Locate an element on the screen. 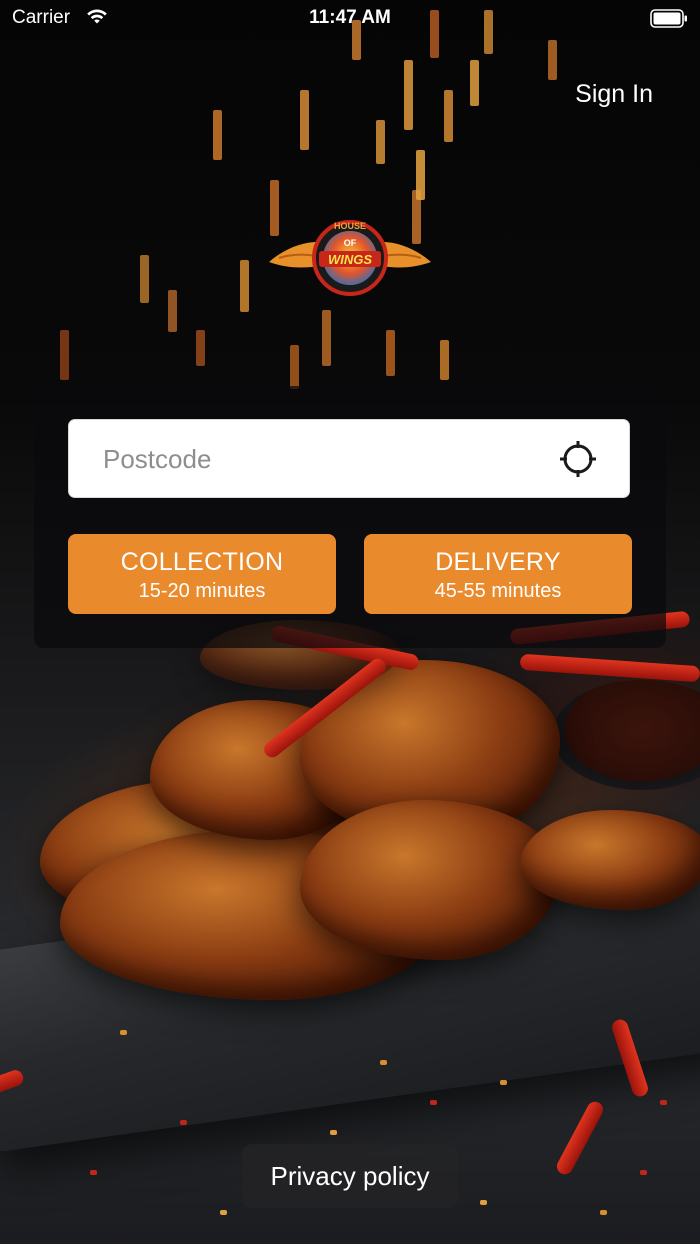 The image size is (700, 1244). battery-icon is located at coordinates (669, 22).